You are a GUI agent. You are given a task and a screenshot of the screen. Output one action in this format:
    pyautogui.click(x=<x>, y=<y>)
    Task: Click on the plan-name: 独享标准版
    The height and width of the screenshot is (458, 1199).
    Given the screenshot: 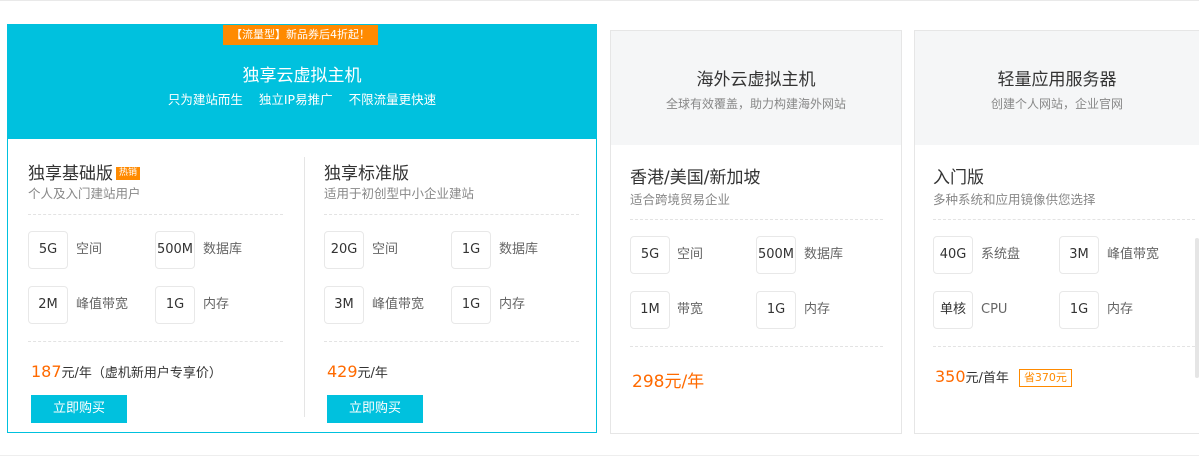 What is the action you would take?
    pyautogui.click(x=366, y=174)
    